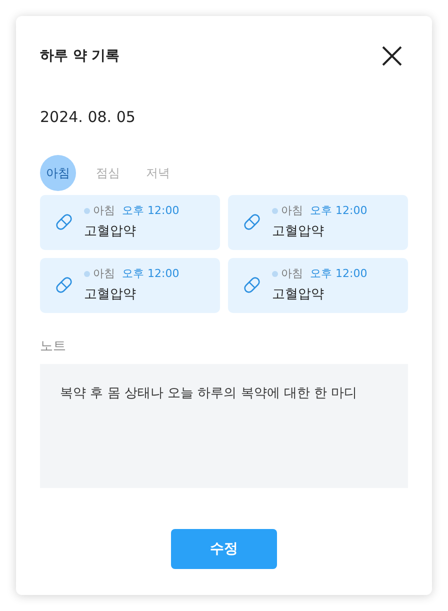 The height and width of the screenshot is (611, 448). What do you see at coordinates (53, 347) in the screenshot?
I see `note-label: 노트` at bounding box center [53, 347].